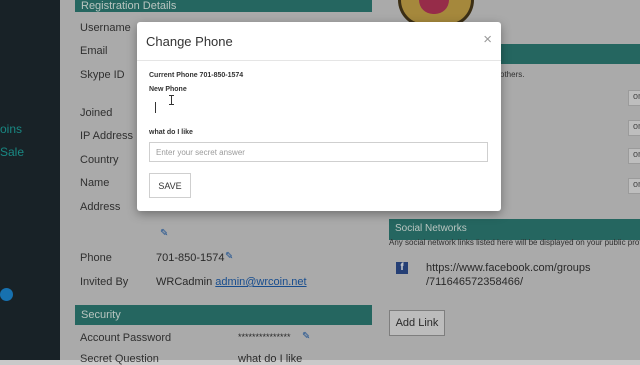 The height and width of the screenshot is (365, 640). What do you see at coordinates (170, 185) in the screenshot?
I see `save-button: SAVE` at bounding box center [170, 185].